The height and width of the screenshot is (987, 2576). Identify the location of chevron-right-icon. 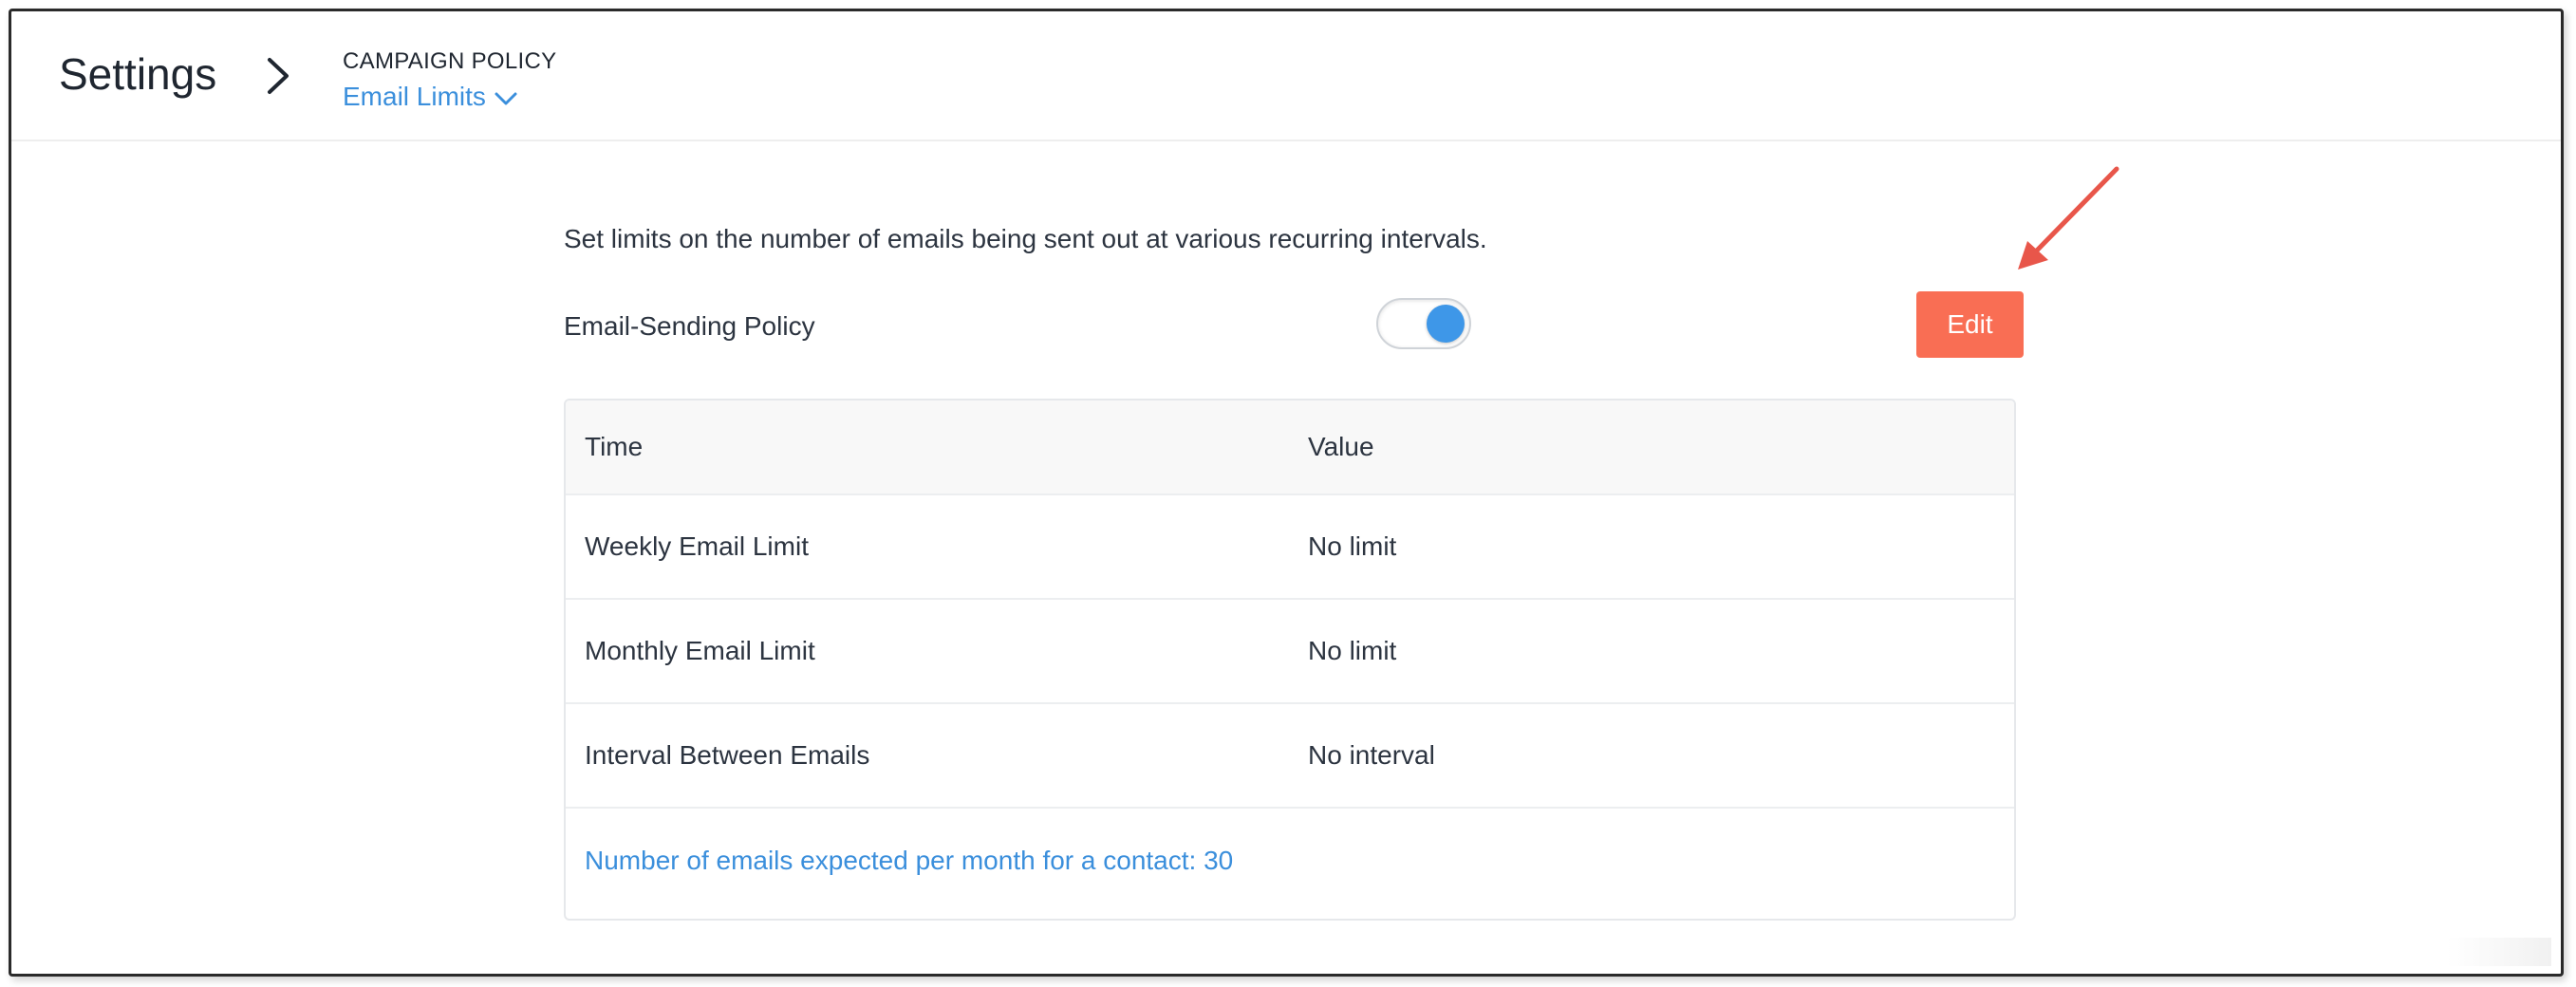
(279, 76).